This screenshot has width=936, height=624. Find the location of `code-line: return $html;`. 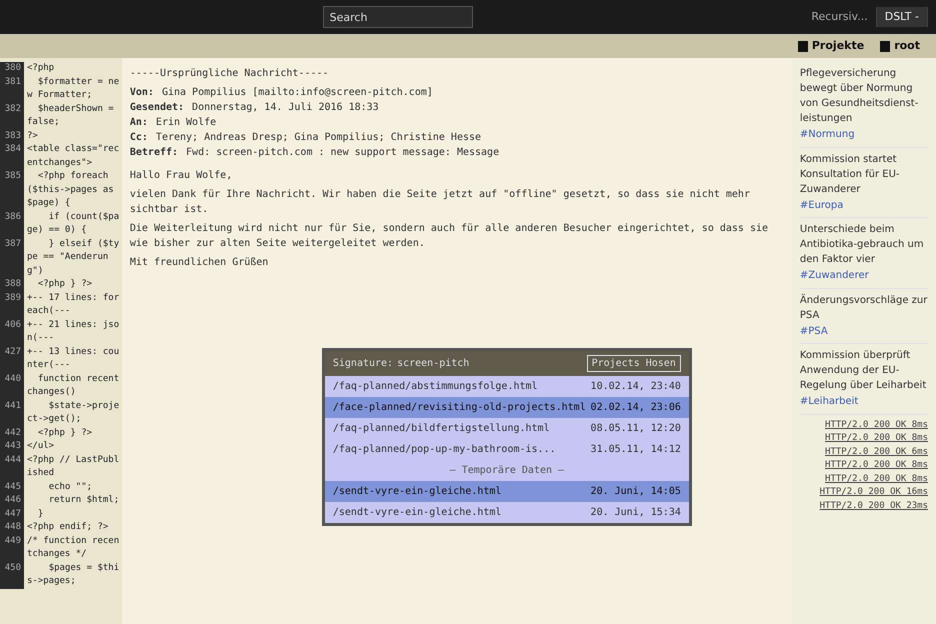

code-line: return $html; is located at coordinates (84, 500).